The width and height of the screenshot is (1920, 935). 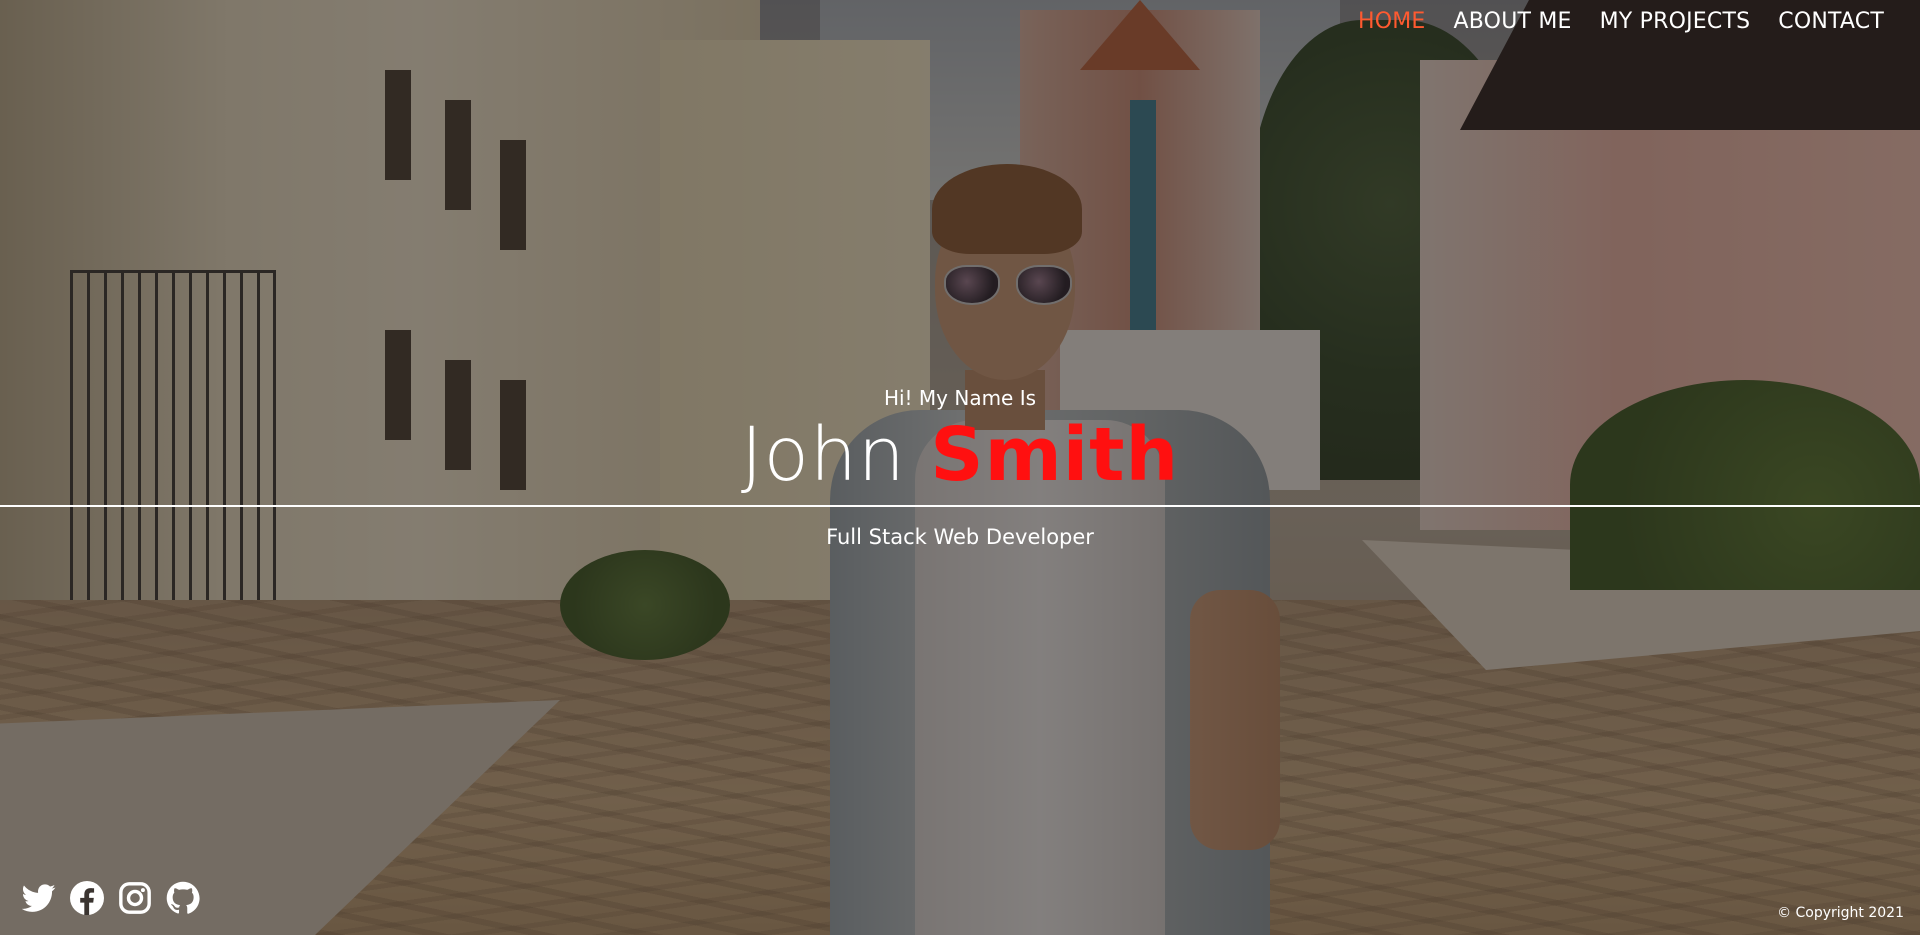 What do you see at coordinates (1675, 22) in the screenshot?
I see `nav-my-projects: MY PROJECTS` at bounding box center [1675, 22].